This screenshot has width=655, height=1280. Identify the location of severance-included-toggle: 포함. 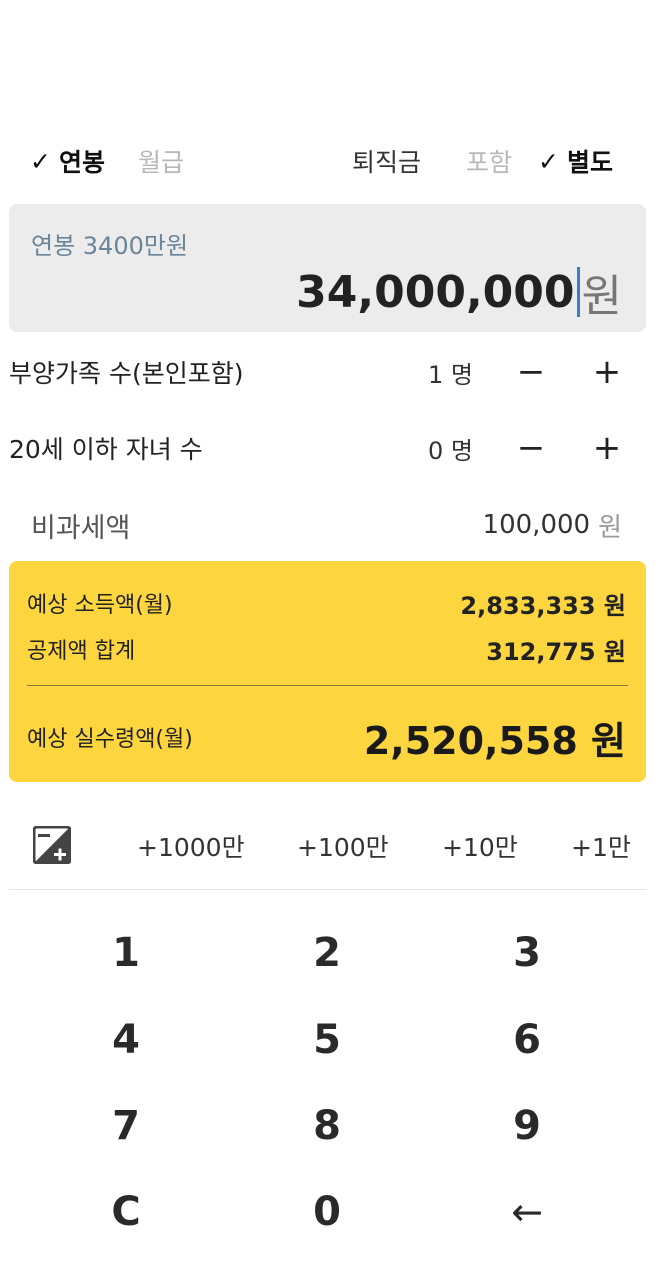
(489, 161).